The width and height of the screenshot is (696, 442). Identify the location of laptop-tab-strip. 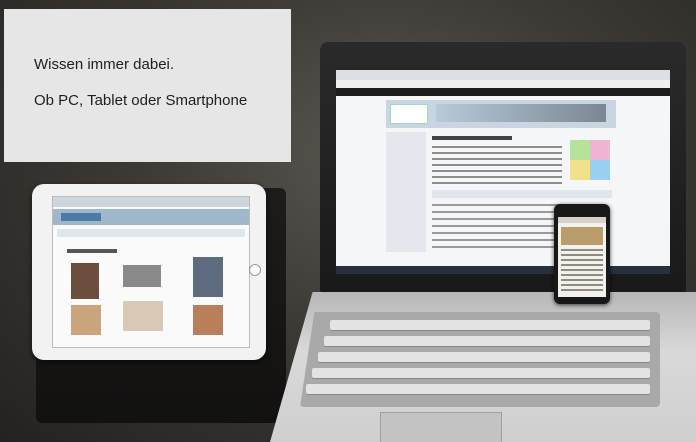
(522, 194).